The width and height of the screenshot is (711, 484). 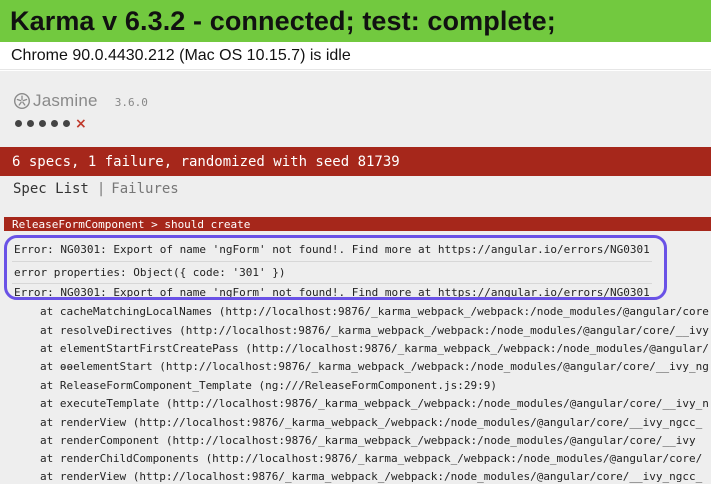 What do you see at coordinates (131, 224) in the screenshot?
I see `failed-spec-title: ReleaseFormComponent > should create` at bounding box center [131, 224].